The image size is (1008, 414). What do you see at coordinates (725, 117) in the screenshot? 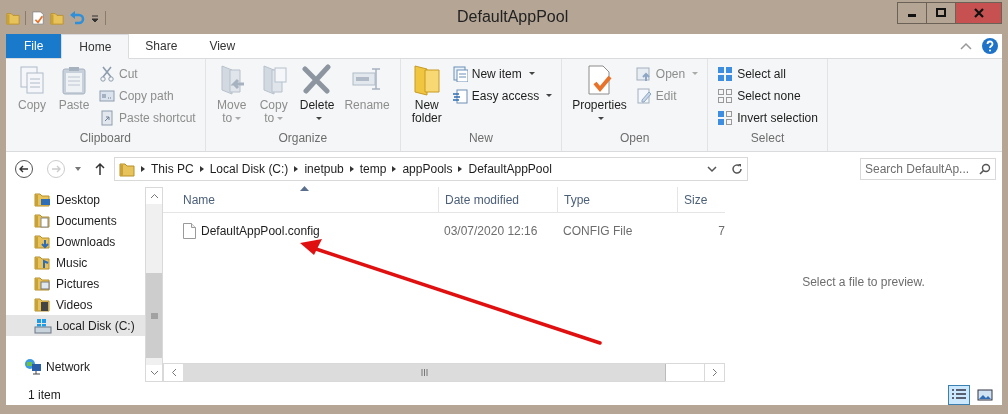
I see `invert-selection-icon` at bounding box center [725, 117].